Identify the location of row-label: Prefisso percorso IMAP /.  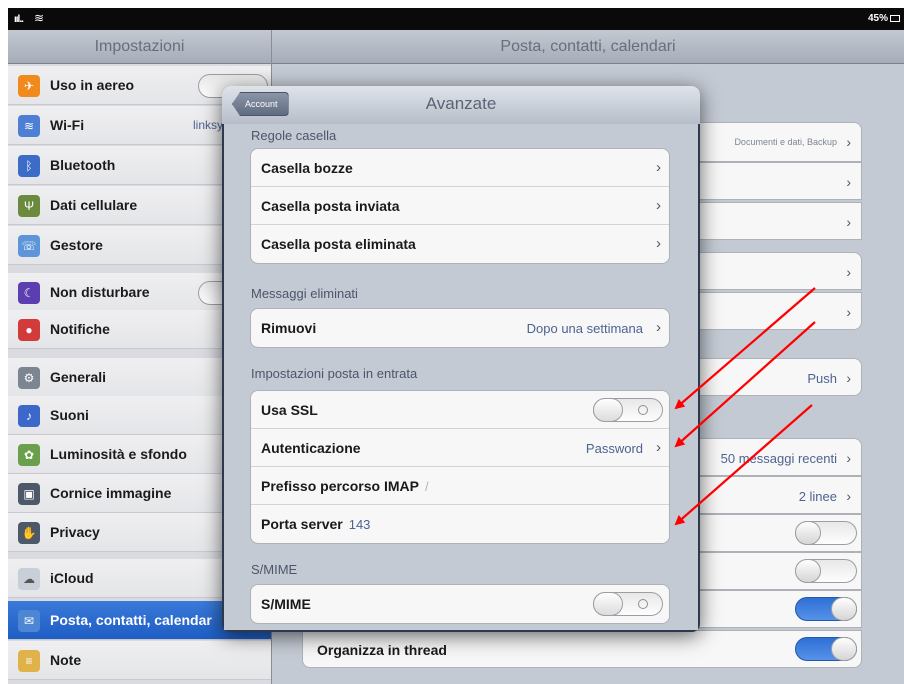
(345, 486).